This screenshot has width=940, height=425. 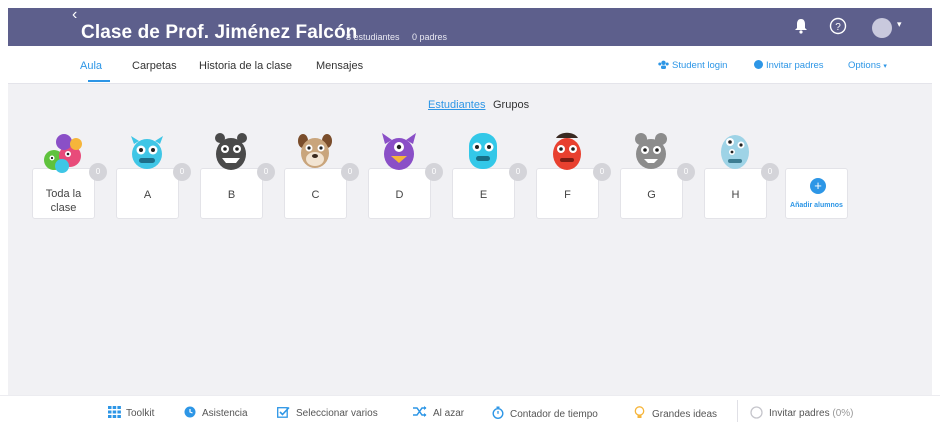 I want to click on card-student-f: F, so click(x=567, y=193).